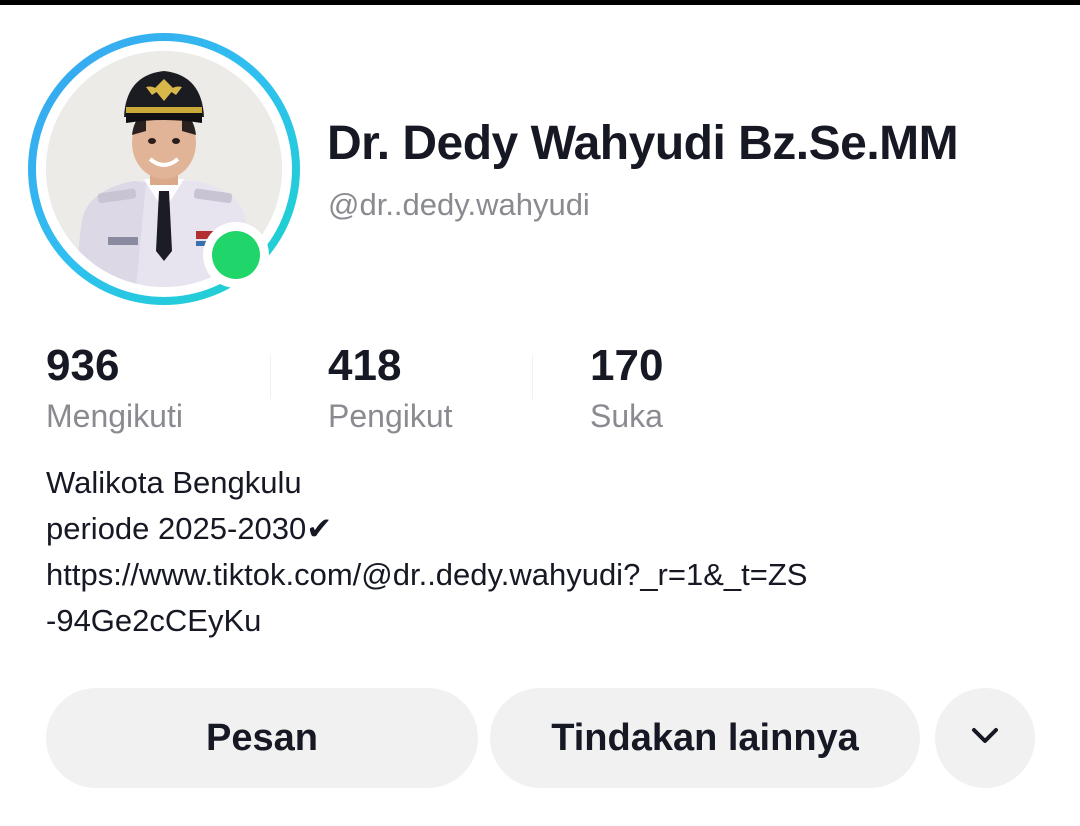  I want to click on stat-likes: 170 Suka, so click(626, 388).